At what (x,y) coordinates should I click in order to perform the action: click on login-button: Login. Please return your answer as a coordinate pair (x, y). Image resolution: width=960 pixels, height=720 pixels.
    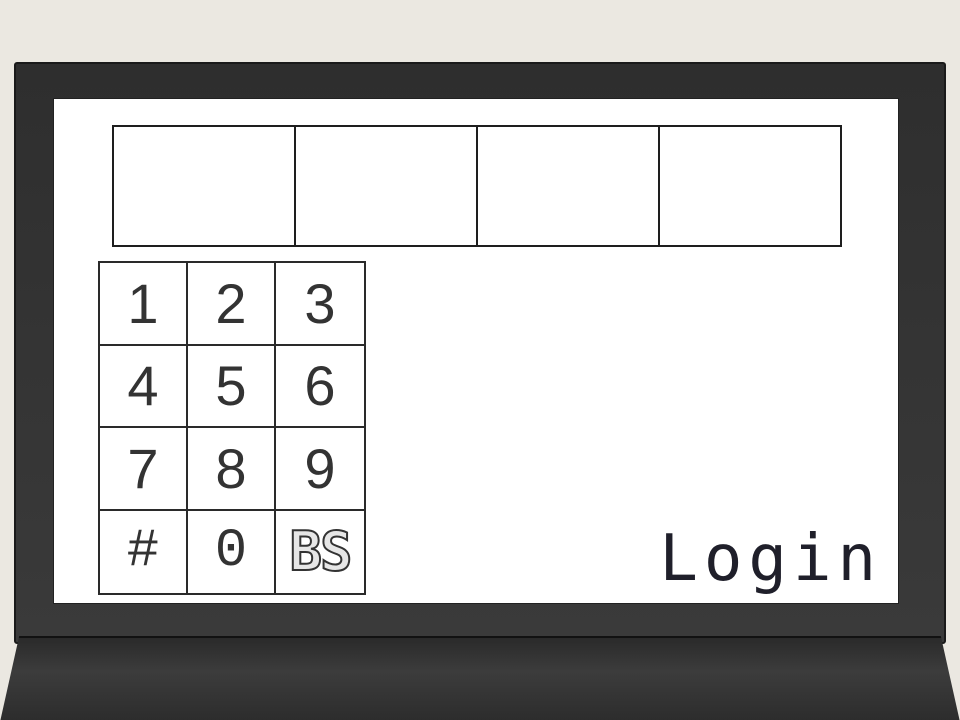
    Looking at the image, I should click on (770, 559).